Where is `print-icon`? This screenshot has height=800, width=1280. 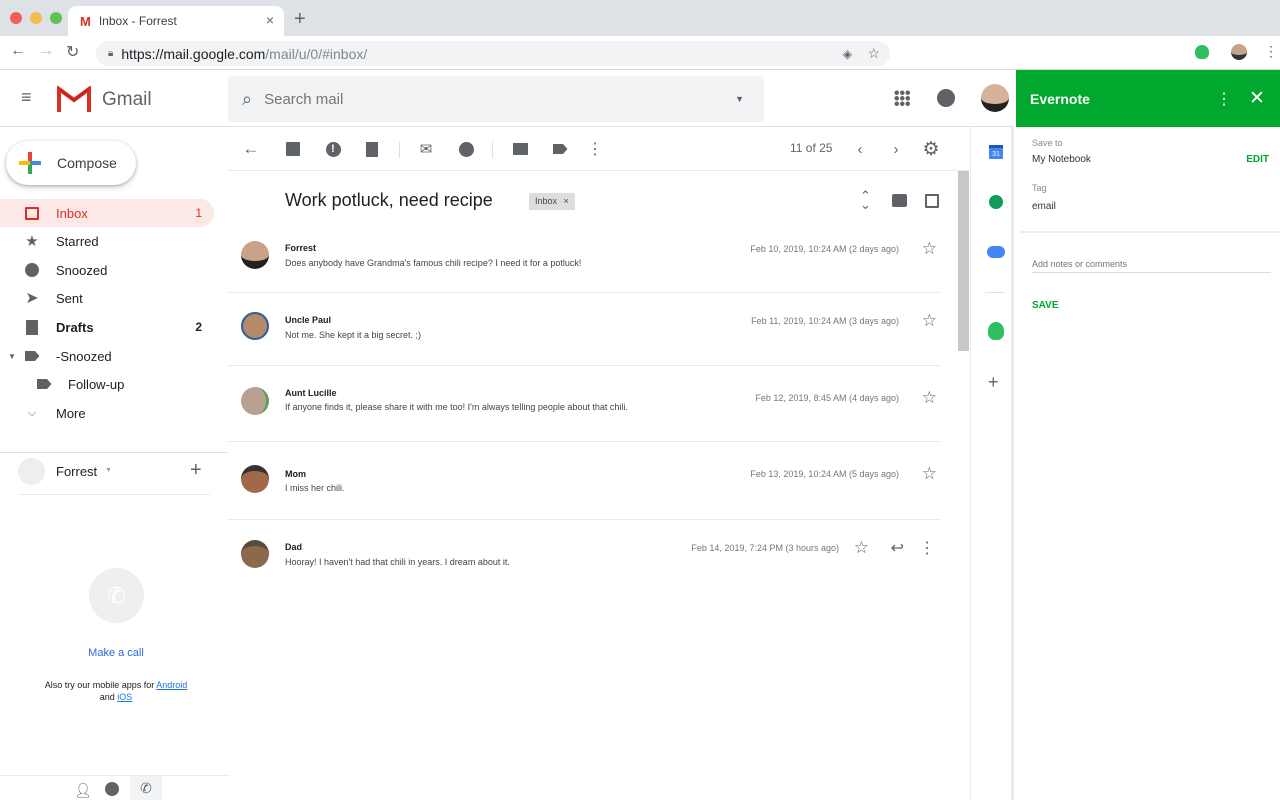 print-icon is located at coordinates (899, 200).